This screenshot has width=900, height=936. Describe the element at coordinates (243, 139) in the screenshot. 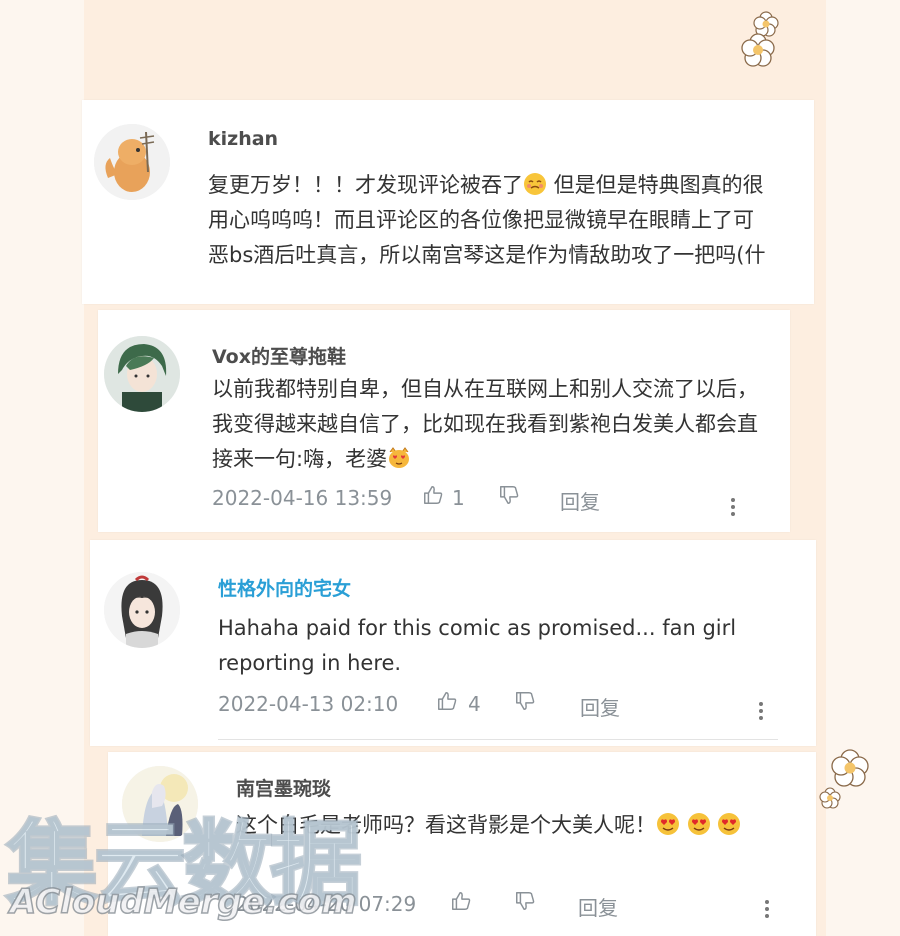

I see `comment-username: kizhan` at that location.